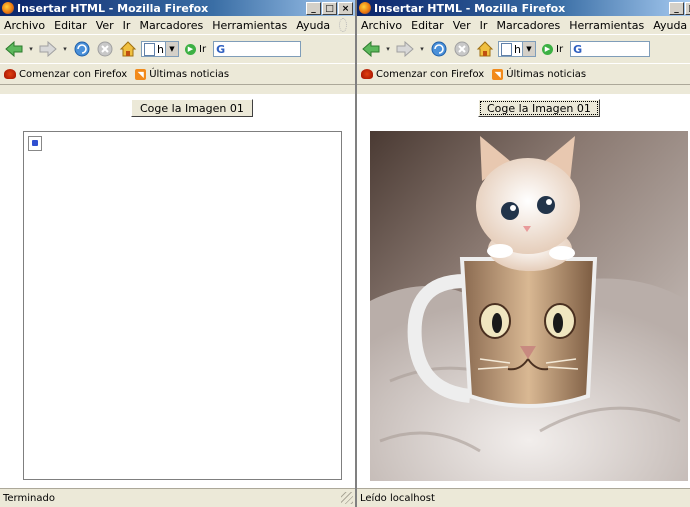  What do you see at coordinates (29, 498) in the screenshot?
I see `status-text: Terminado` at bounding box center [29, 498].